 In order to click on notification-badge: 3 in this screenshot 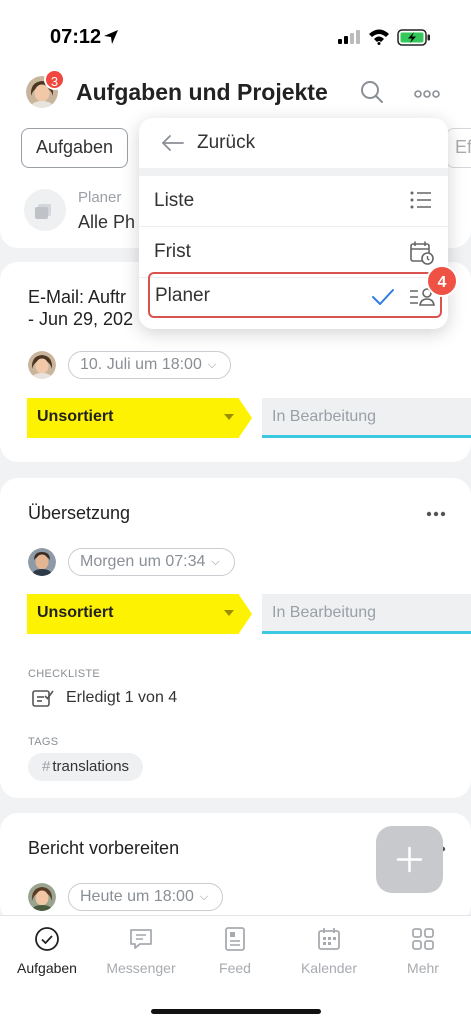, I will do `click(54, 79)`.